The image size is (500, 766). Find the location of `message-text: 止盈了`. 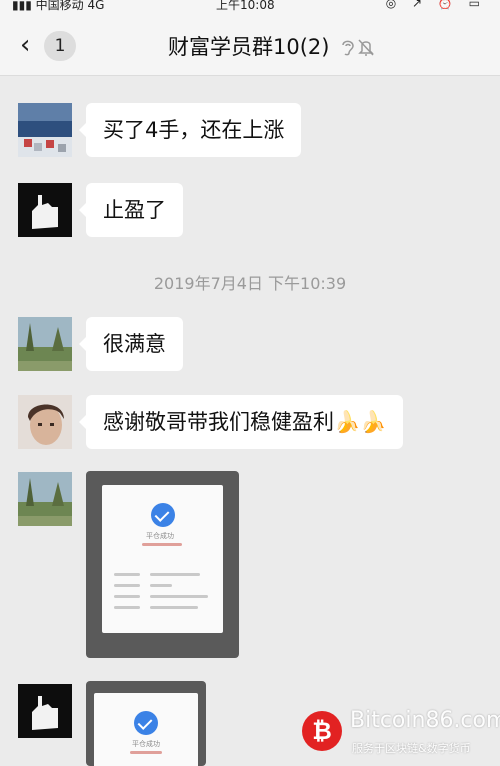

message-text: 止盈了 is located at coordinates (134, 210).